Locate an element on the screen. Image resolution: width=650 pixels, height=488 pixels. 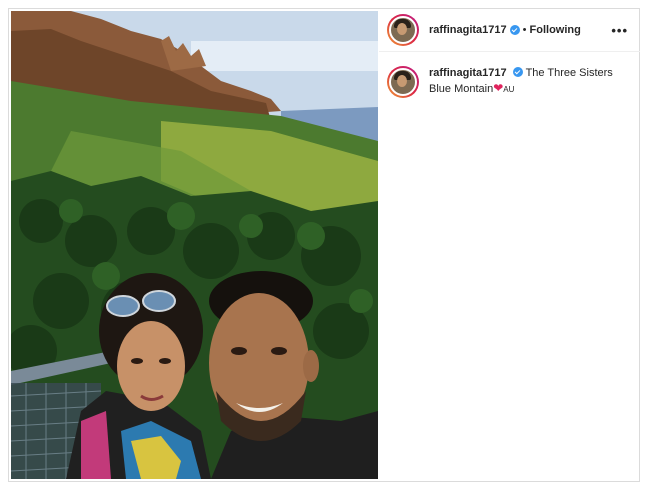
avatar-image is located at coordinates (403, 30).